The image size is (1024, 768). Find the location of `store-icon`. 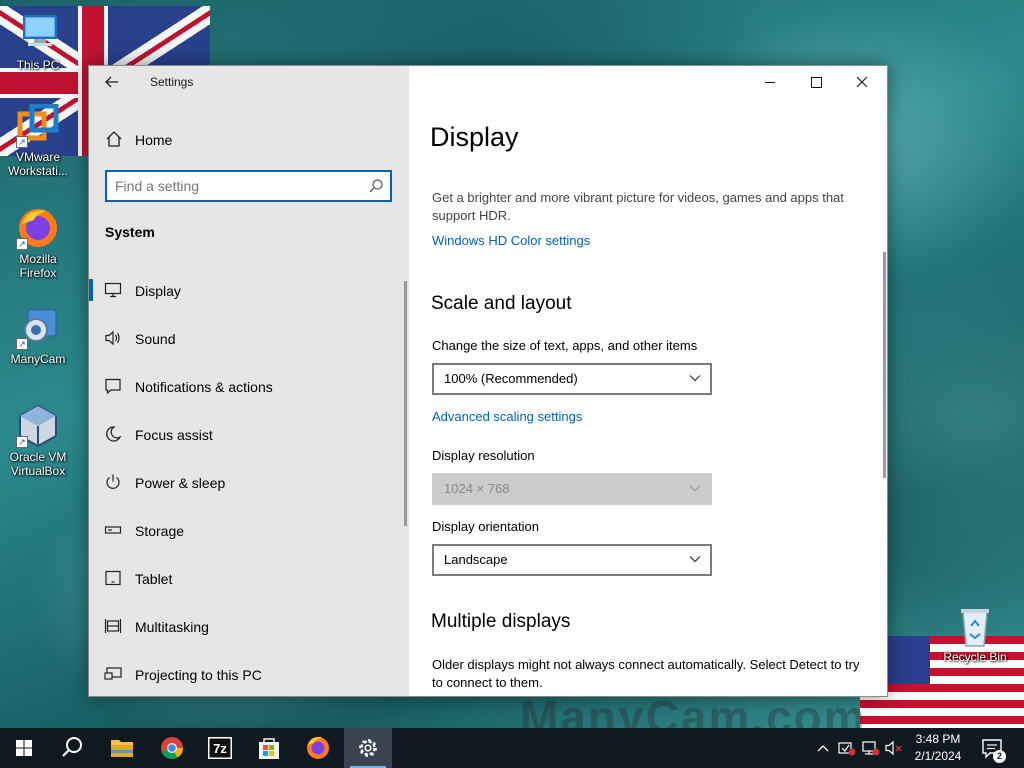

store-icon is located at coordinates (269, 748).